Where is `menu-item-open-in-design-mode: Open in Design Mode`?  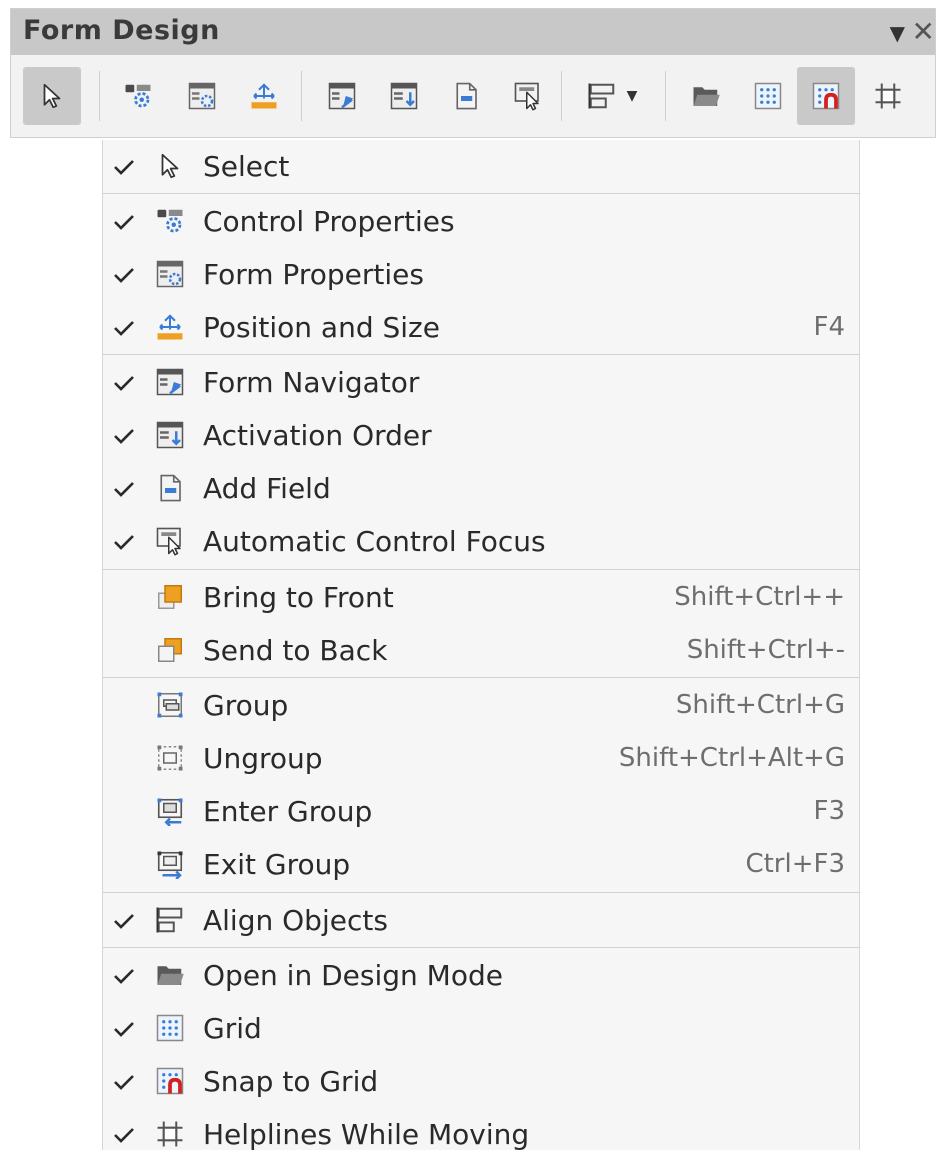
menu-item-open-in-design-mode: Open in Design Mode is located at coordinates (481, 975).